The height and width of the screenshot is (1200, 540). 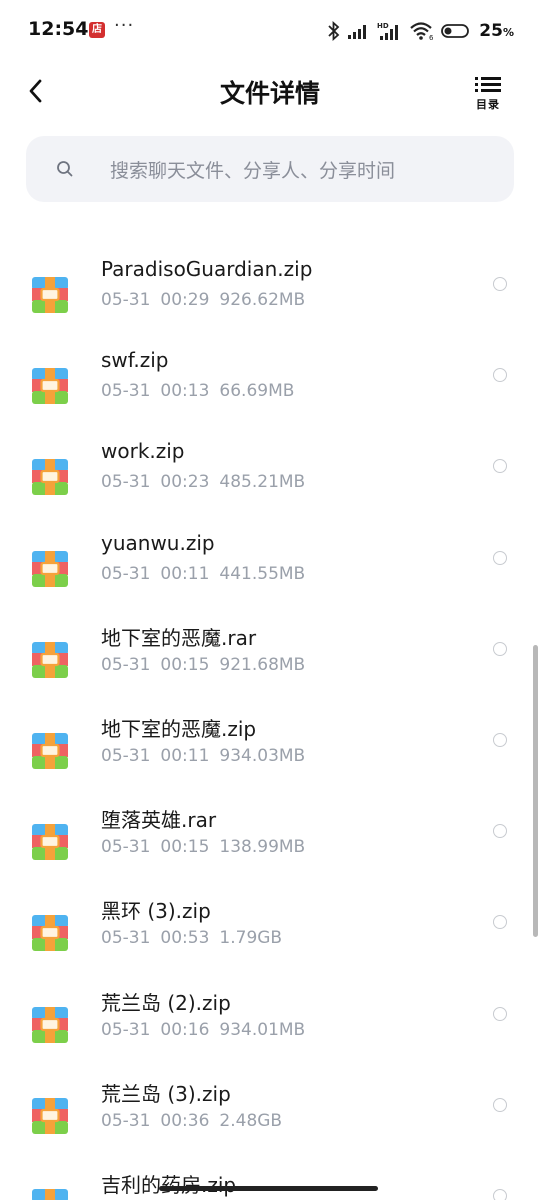 What do you see at coordinates (262, 1030) in the screenshot?
I see `file-size: 934.01MB` at bounding box center [262, 1030].